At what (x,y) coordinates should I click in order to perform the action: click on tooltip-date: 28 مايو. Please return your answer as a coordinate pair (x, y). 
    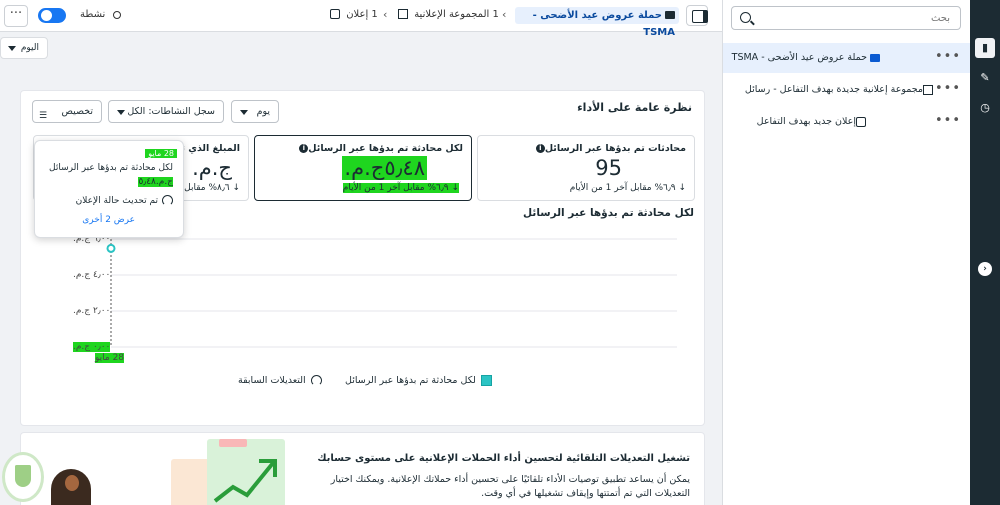
    Looking at the image, I should click on (161, 153).